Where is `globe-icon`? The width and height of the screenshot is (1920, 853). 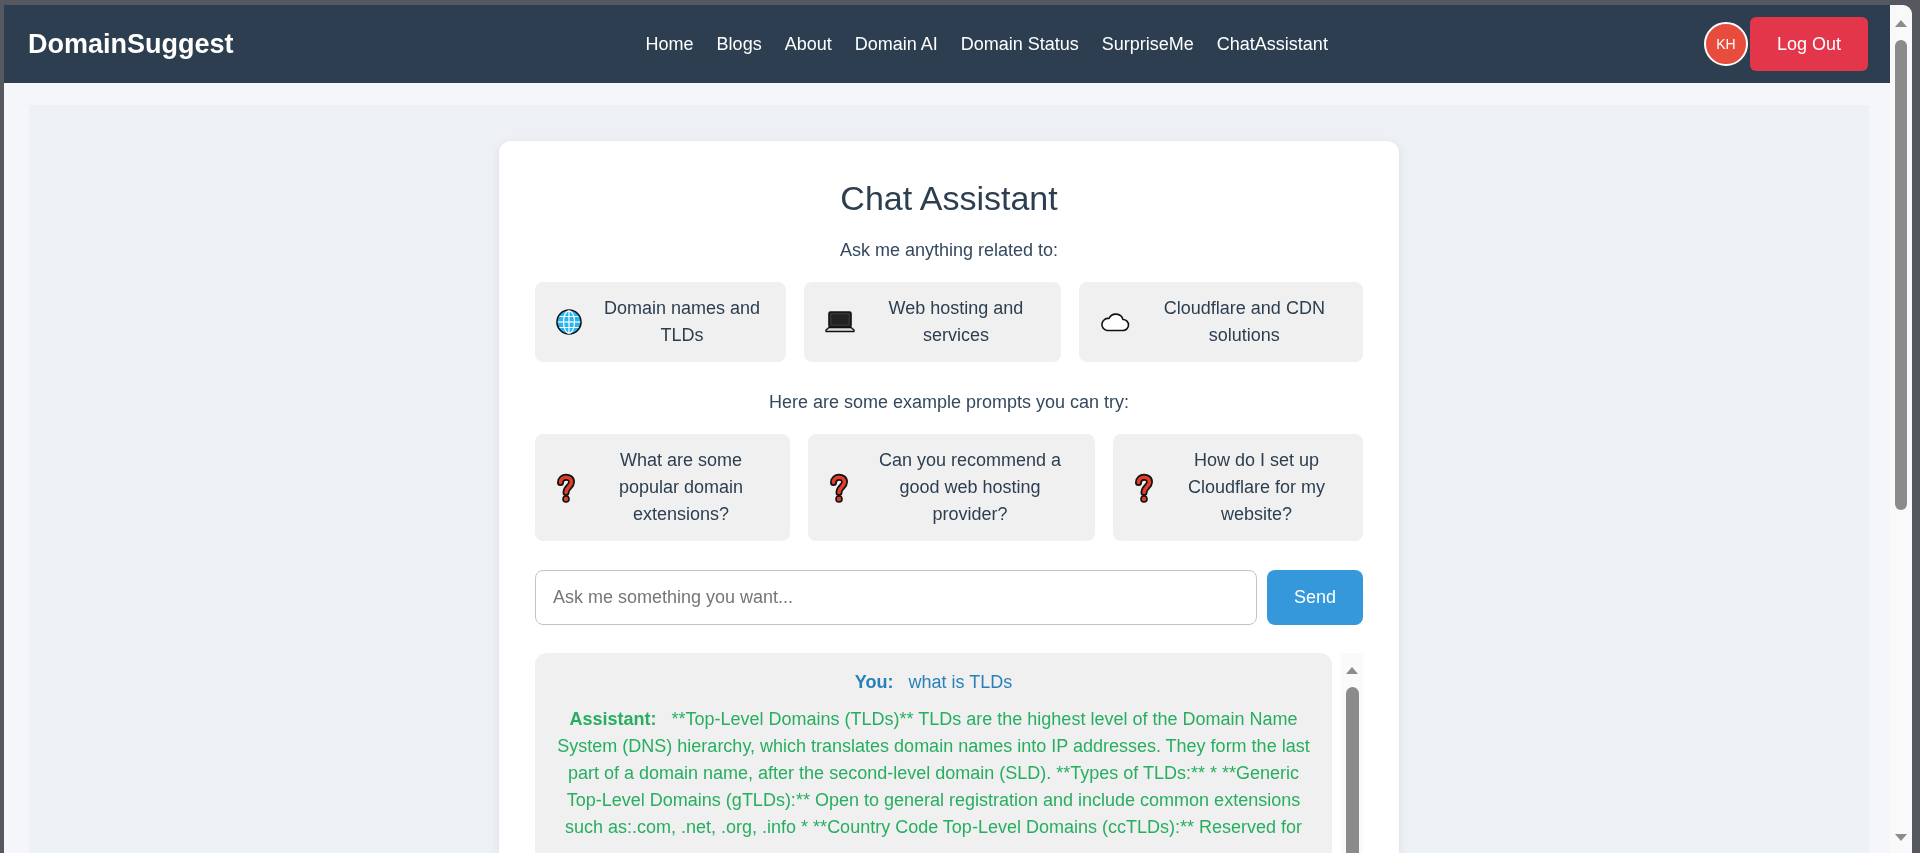
globe-icon is located at coordinates (569, 322).